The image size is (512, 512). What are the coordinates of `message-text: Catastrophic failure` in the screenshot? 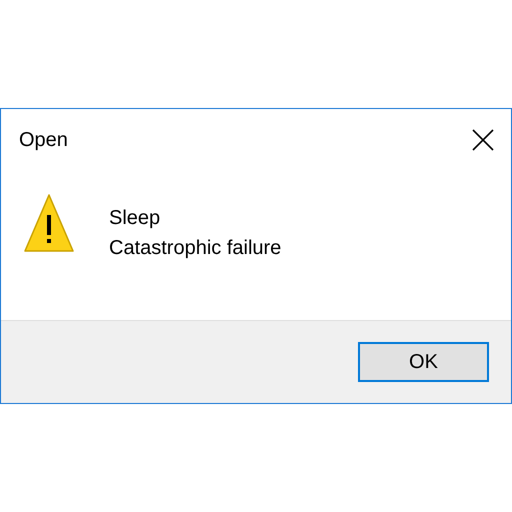 It's located at (195, 248).